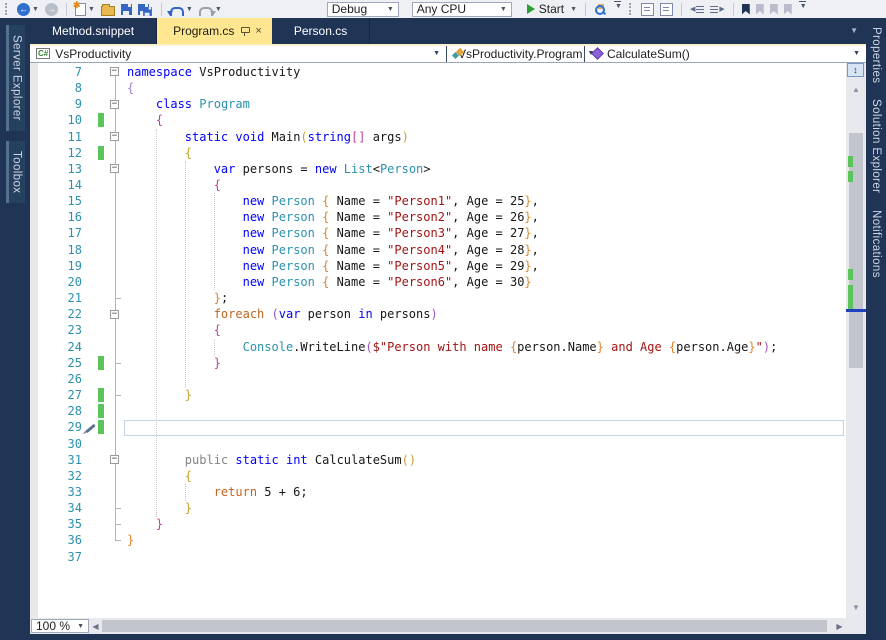  I want to click on member-dropdown: CalculateSum() ▼, so click(725, 54).